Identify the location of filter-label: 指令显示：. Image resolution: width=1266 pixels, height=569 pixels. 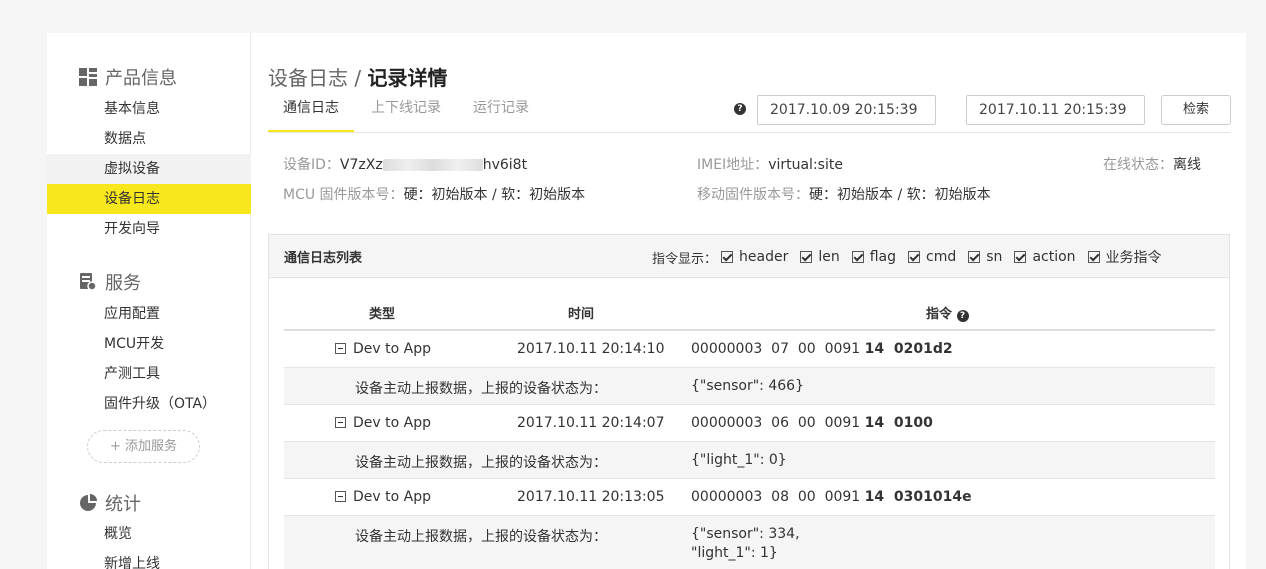
(685, 259).